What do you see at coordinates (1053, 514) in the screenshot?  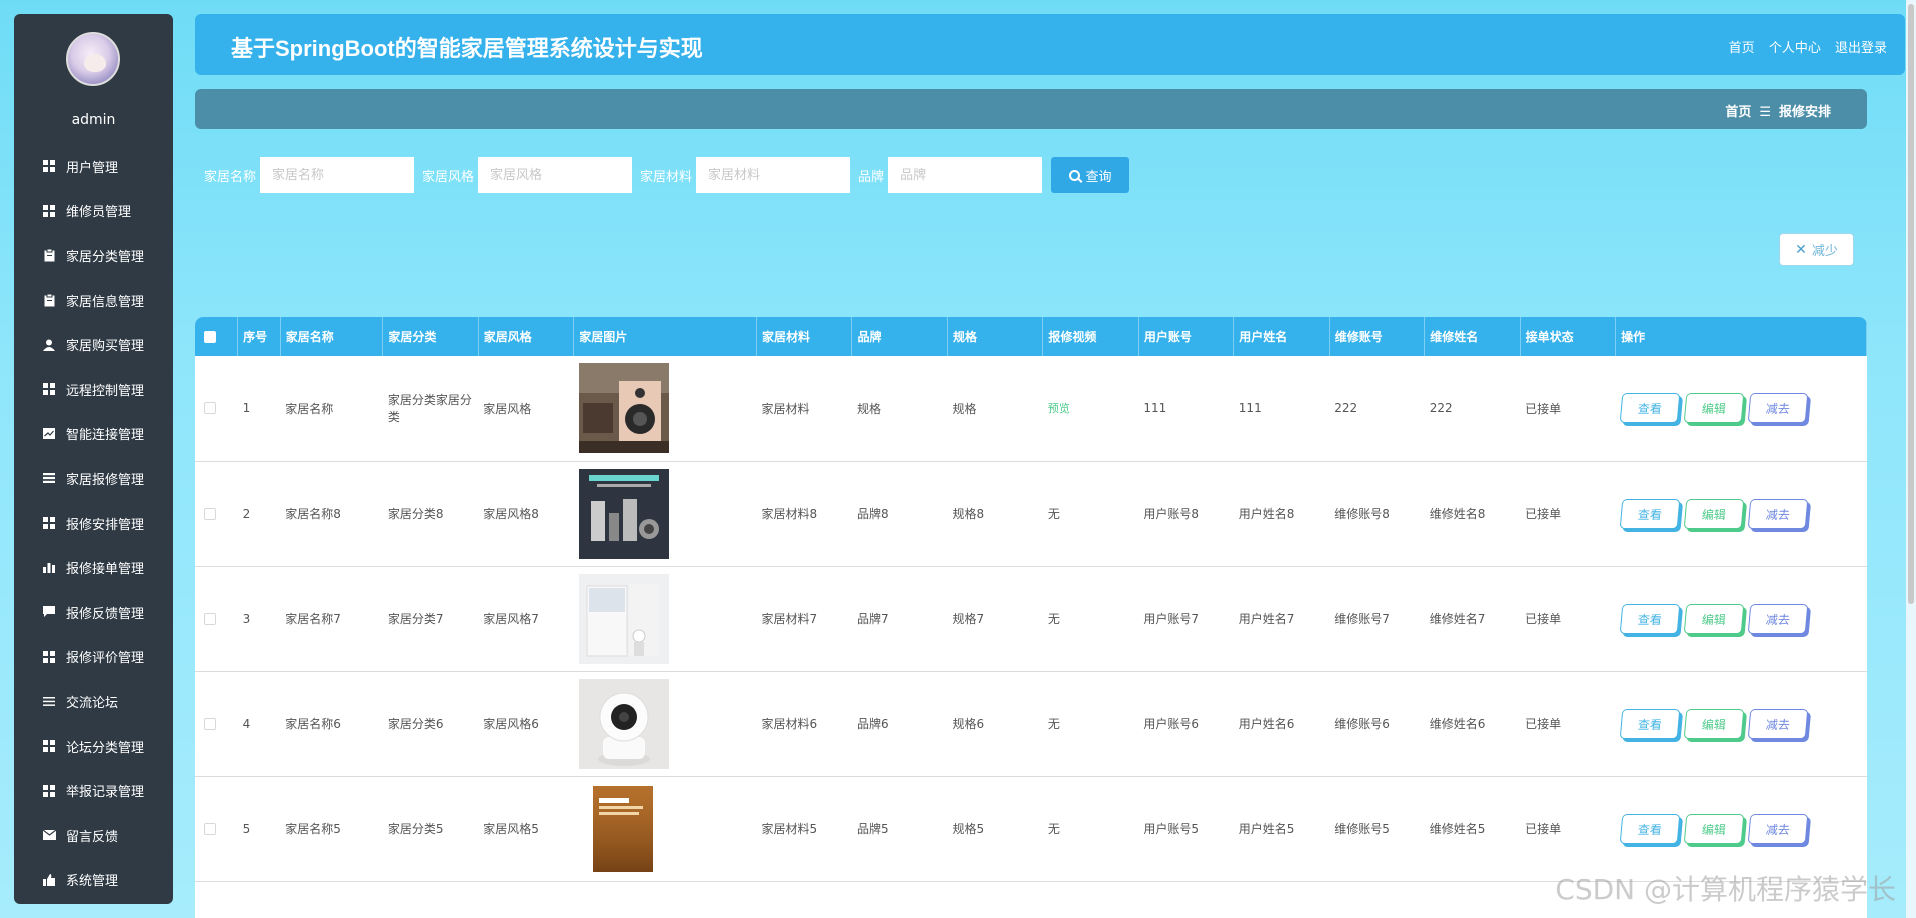 I see `video-value: 无` at bounding box center [1053, 514].